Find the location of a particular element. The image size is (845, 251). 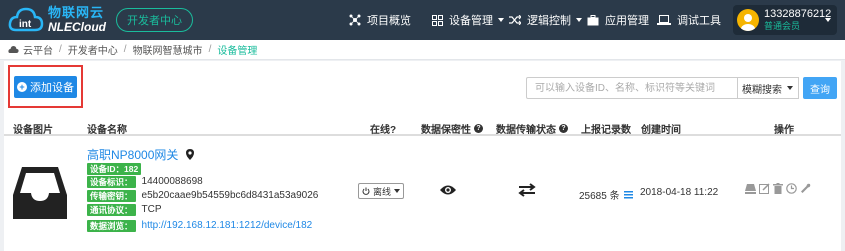

shuffle-icon is located at coordinates (515, 20).